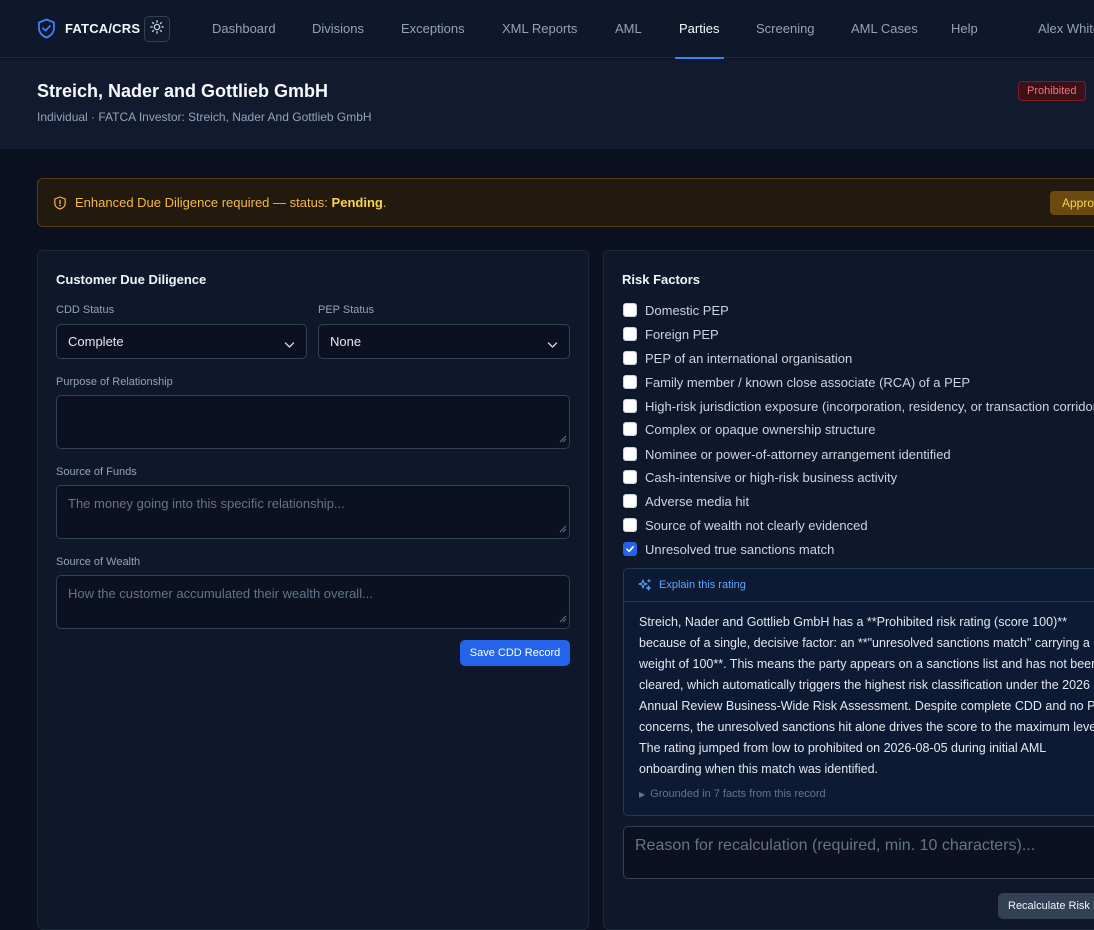  What do you see at coordinates (515, 653) in the screenshot?
I see `save-cdd-button: Save CDD Record` at bounding box center [515, 653].